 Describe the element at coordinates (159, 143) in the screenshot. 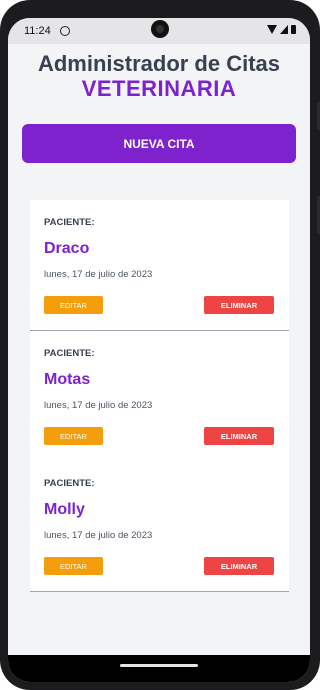

I see `new-appointment-button: NUEVA CITA` at that location.